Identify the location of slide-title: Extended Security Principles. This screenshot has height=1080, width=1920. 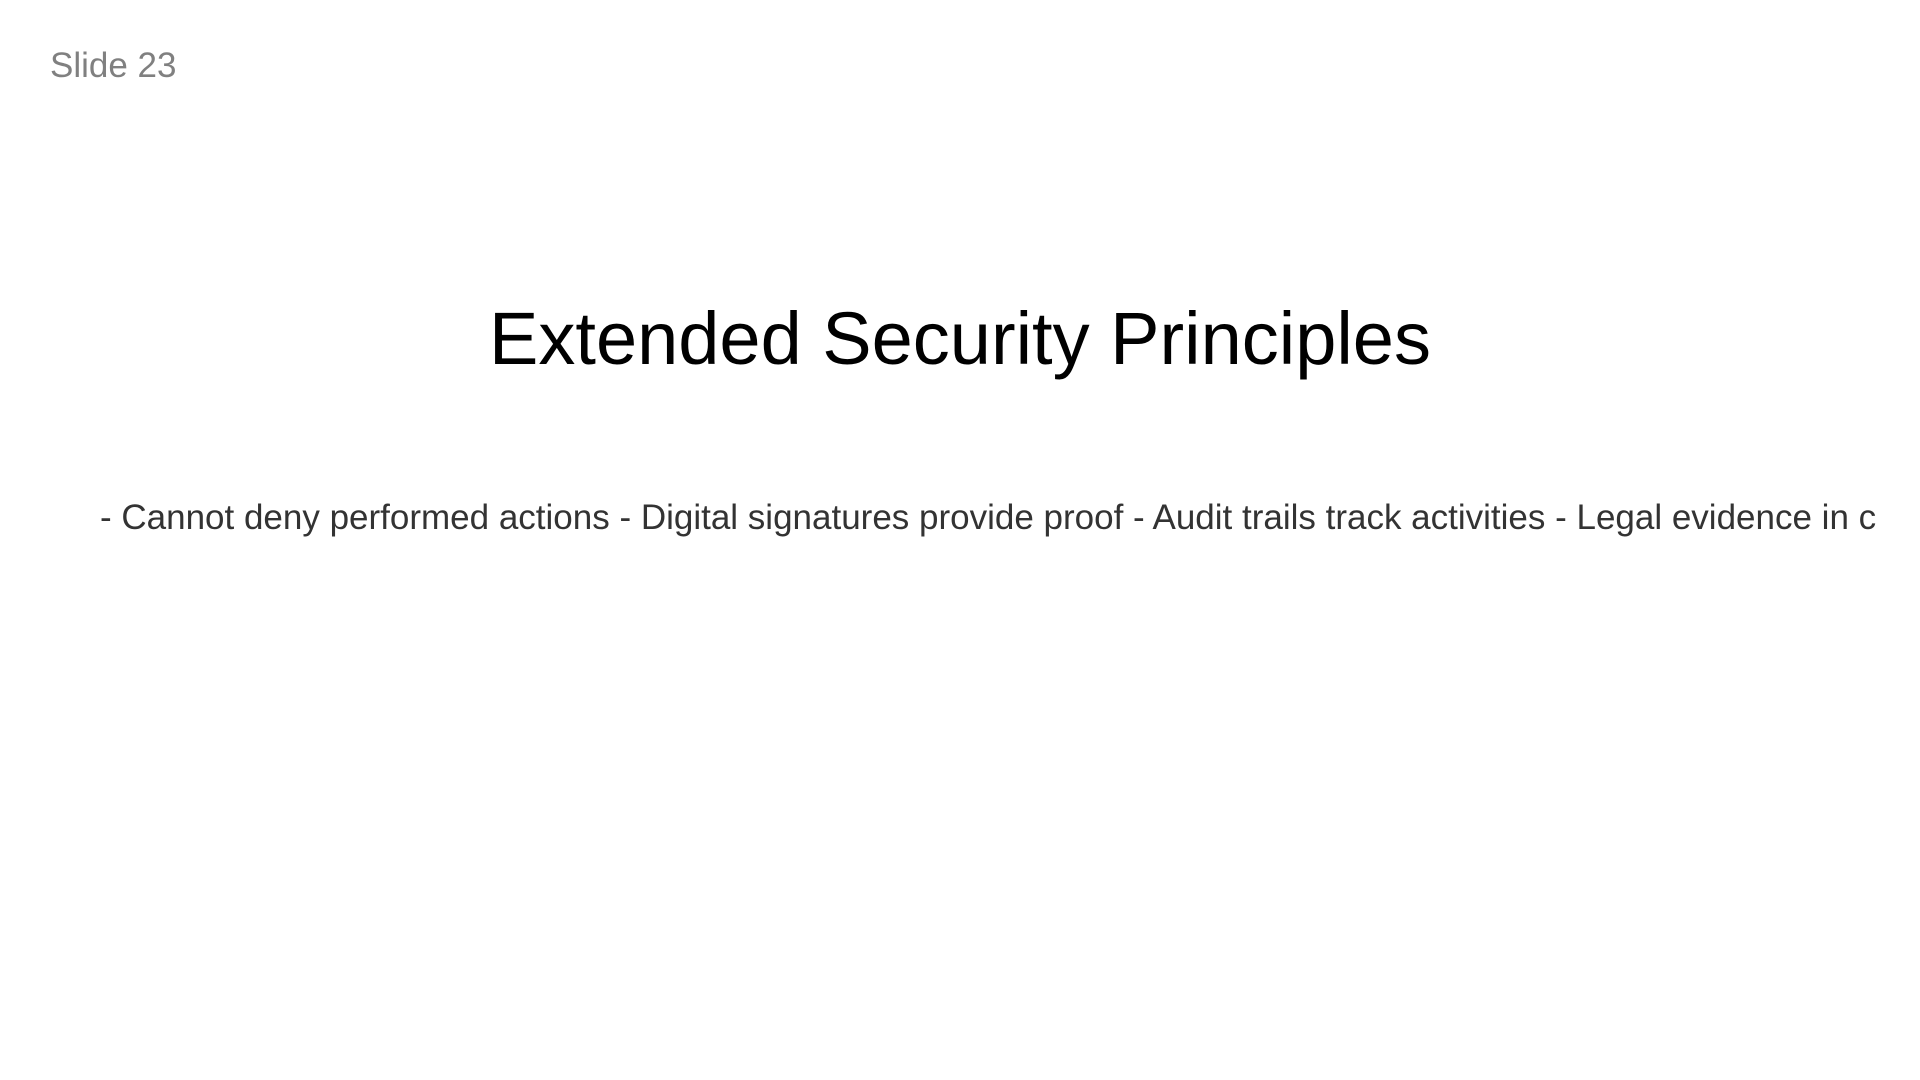
(960, 338).